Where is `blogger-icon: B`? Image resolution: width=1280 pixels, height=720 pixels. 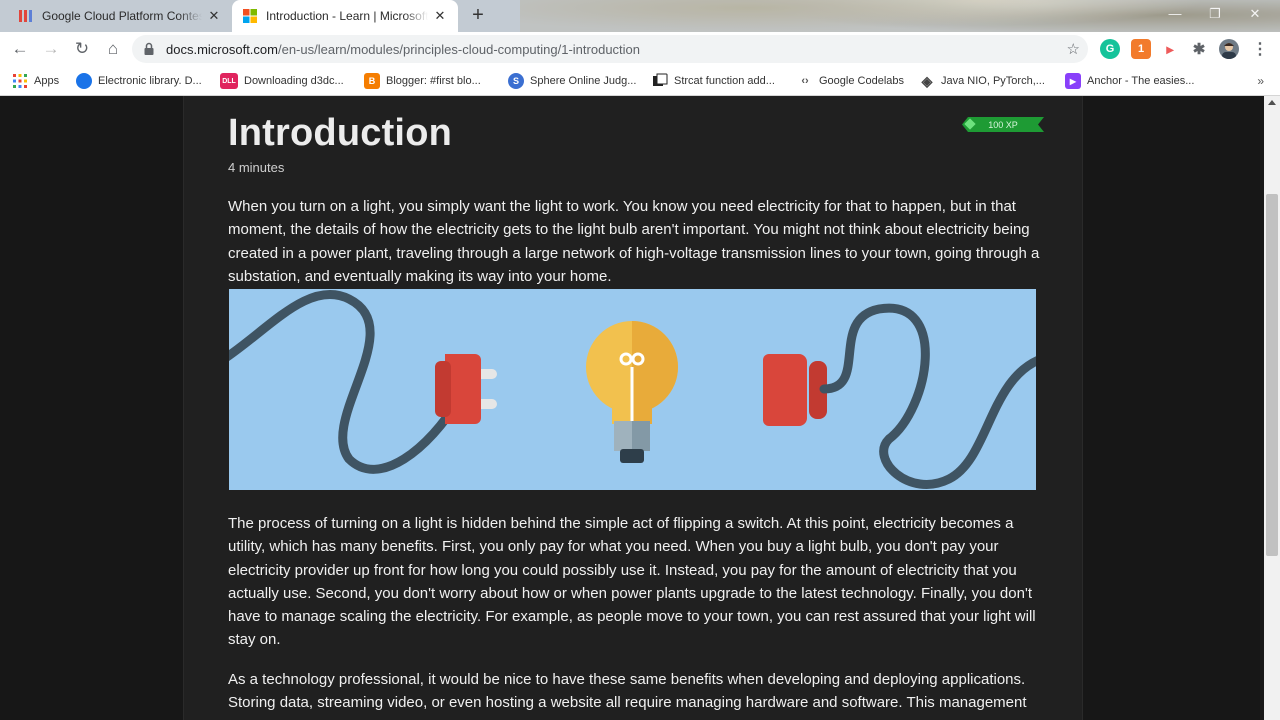 blogger-icon: B is located at coordinates (372, 81).